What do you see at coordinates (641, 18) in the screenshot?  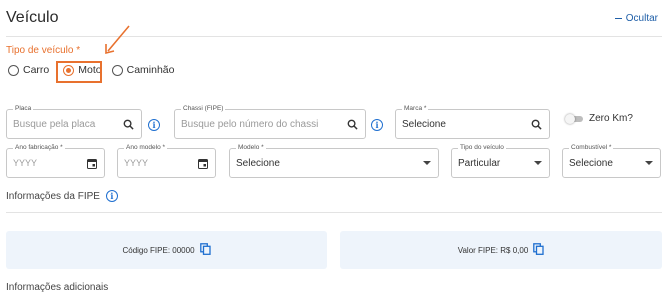 I see `hide-label: Ocultar` at bounding box center [641, 18].